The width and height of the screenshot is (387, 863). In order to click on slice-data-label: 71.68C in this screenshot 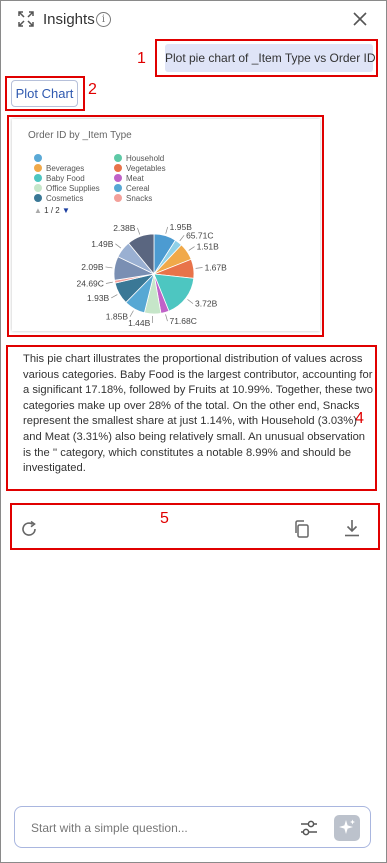, I will do `click(182, 321)`.